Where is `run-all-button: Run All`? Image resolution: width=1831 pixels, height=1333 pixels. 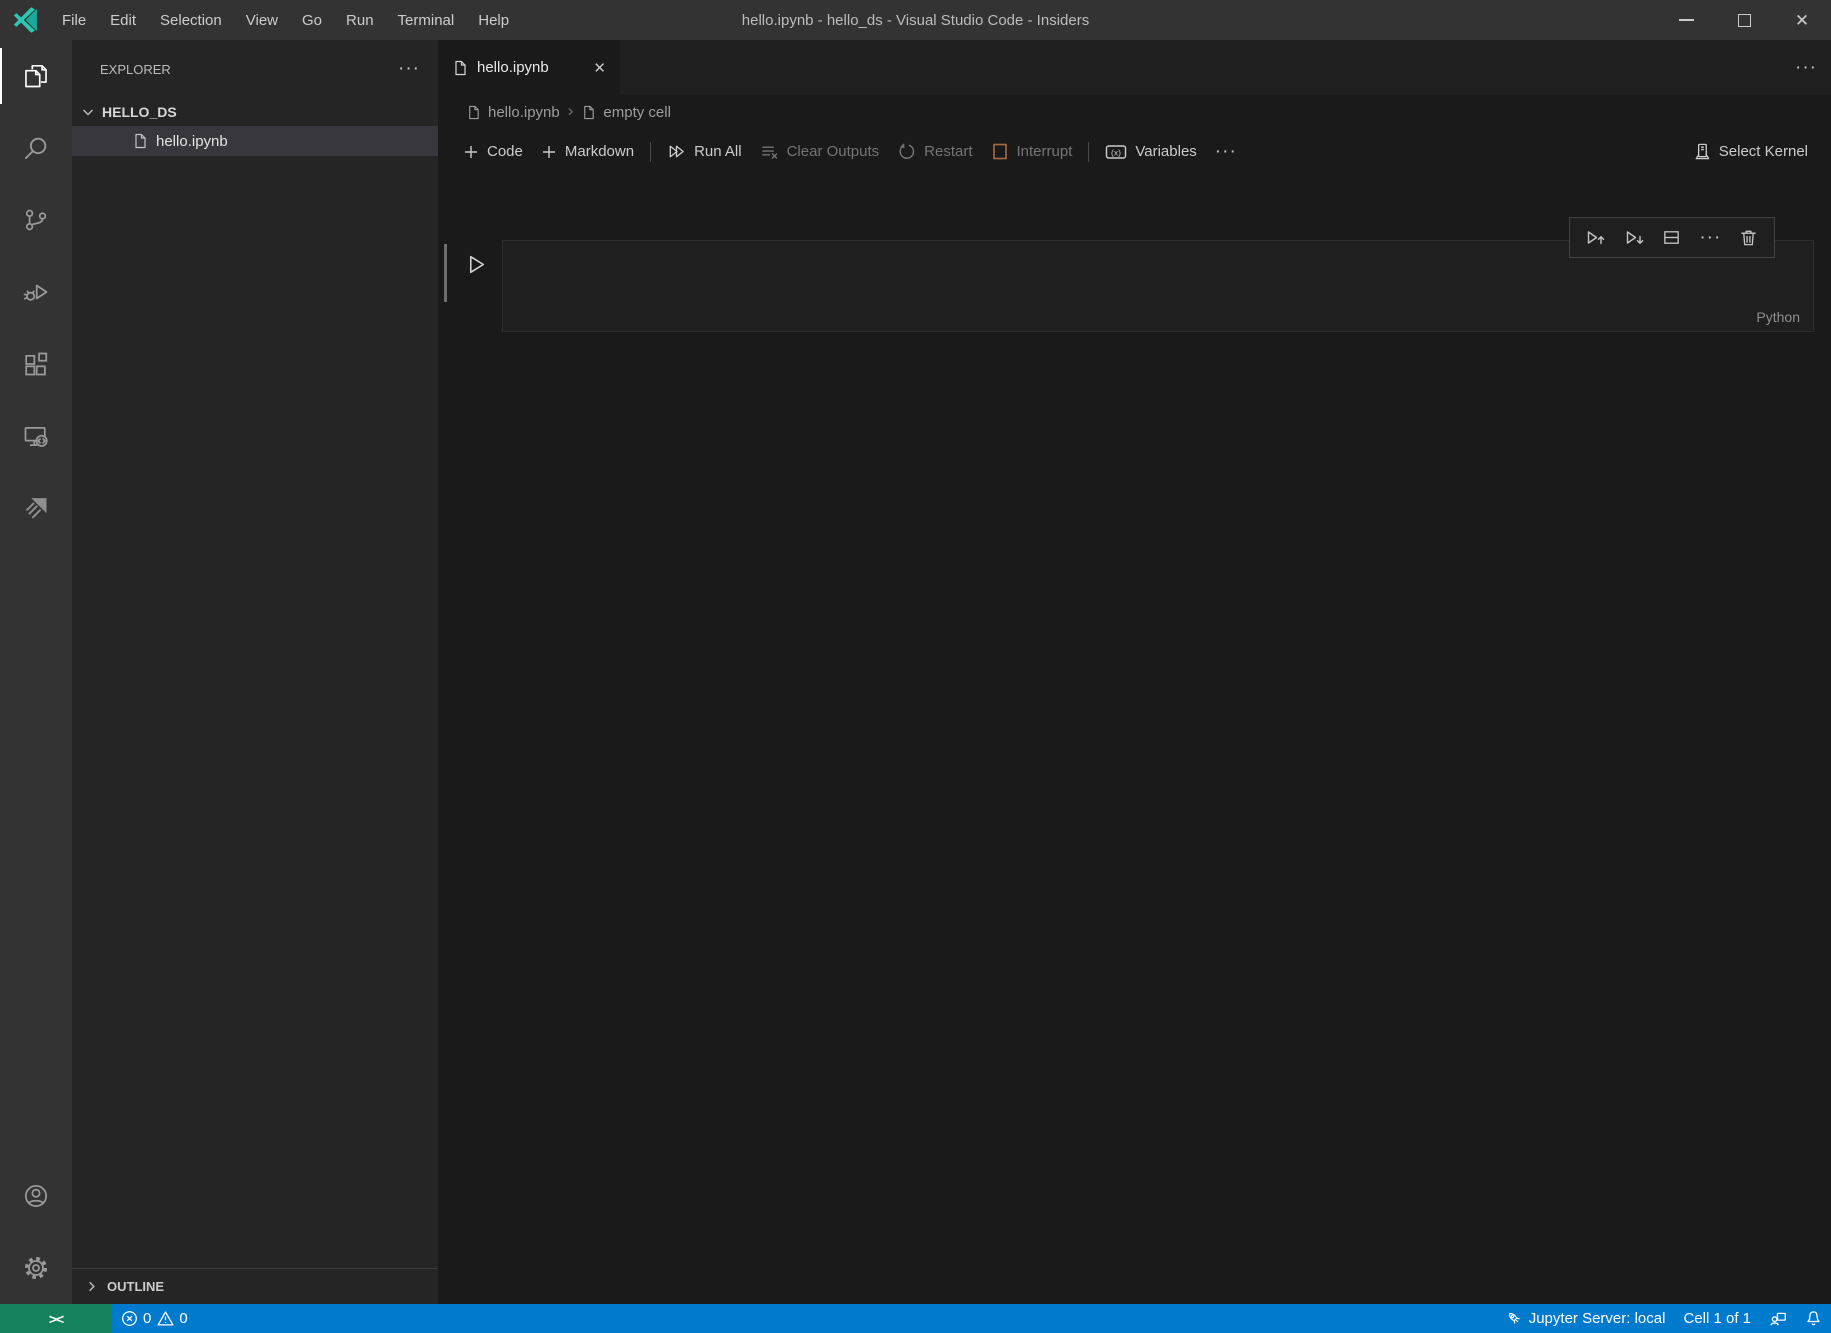
run-all-button: Run All is located at coordinates (704, 152).